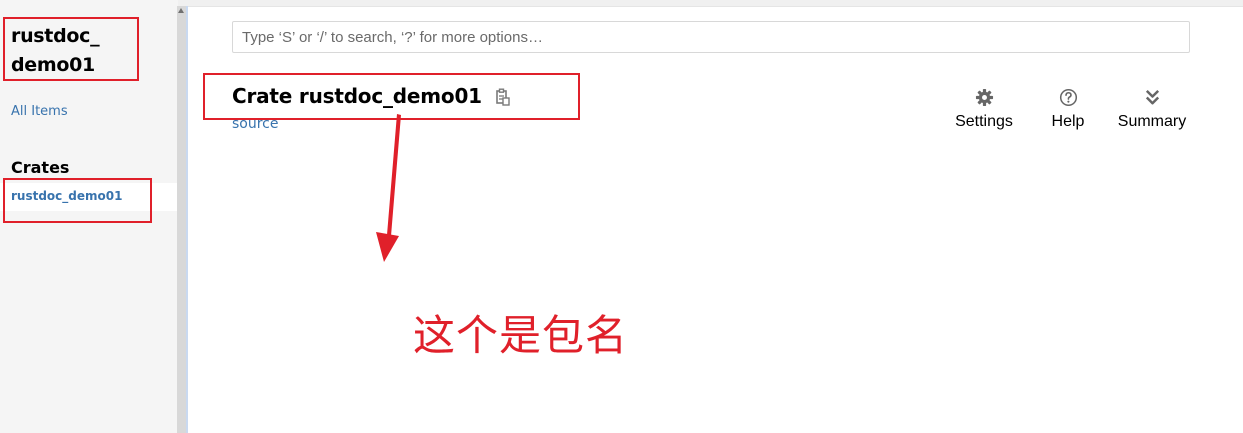 This screenshot has height=433, width=1243. What do you see at coordinates (1152, 109) in the screenshot?
I see `summary-button: Summary` at bounding box center [1152, 109].